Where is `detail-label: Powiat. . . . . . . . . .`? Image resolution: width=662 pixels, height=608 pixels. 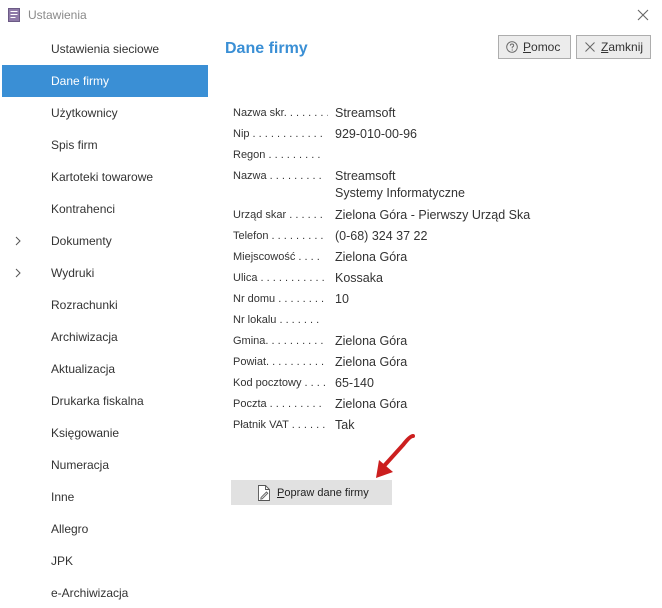
detail-label: Powiat. . . . . . . . . . is located at coordinates (279, 362).